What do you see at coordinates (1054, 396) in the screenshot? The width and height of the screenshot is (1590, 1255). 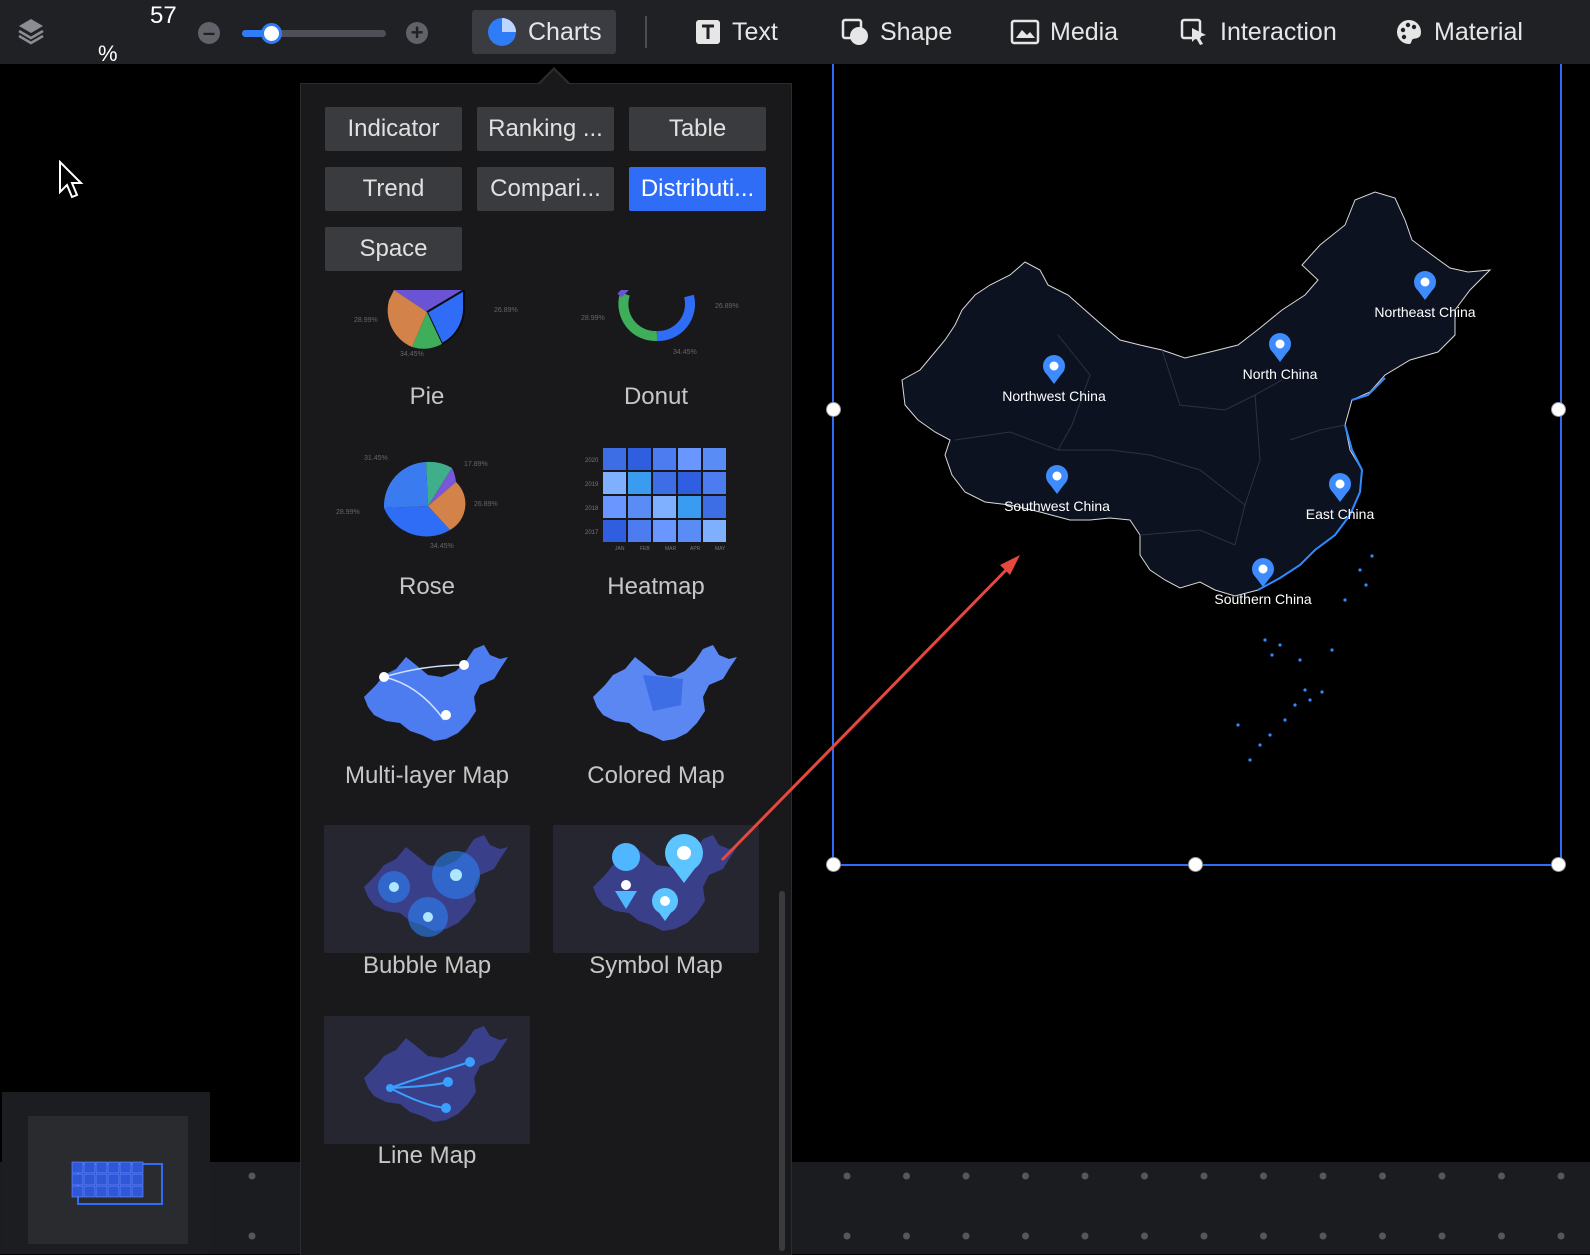 I see `region-label: Northwest China` at bounding box center [1054, 396].